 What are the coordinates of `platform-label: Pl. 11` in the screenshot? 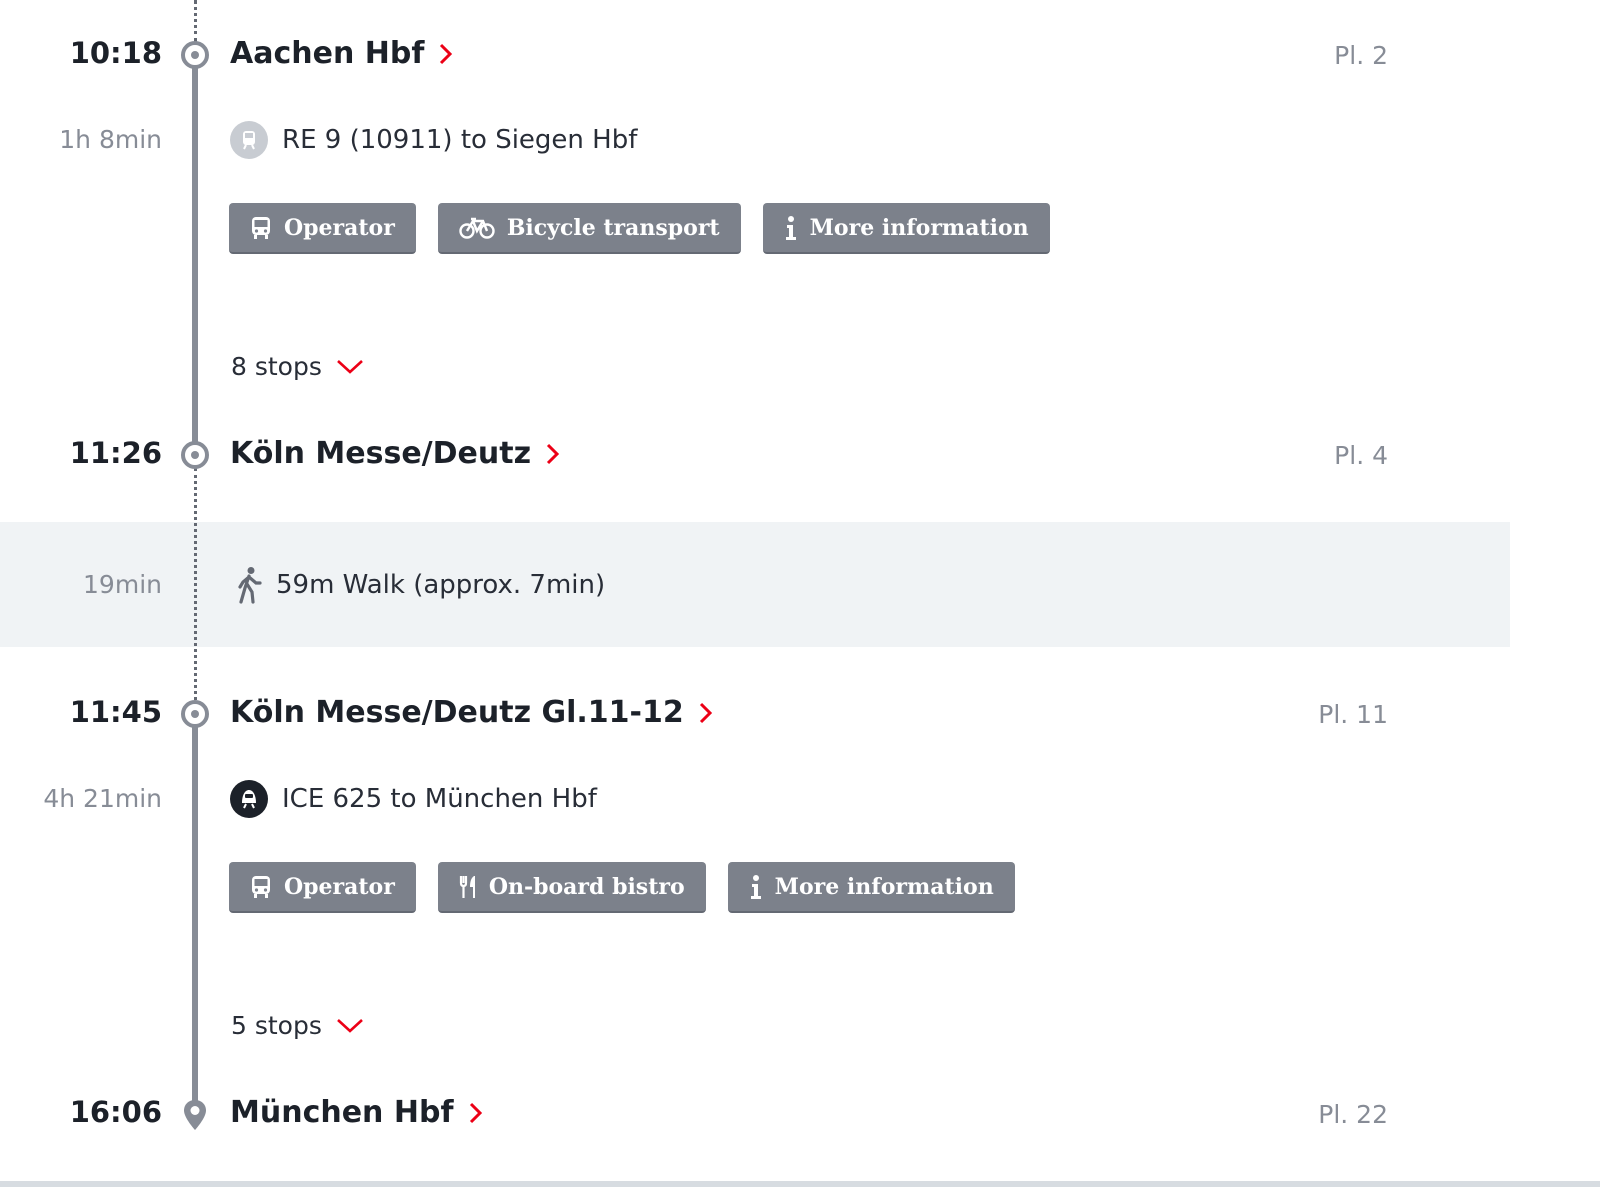 It's located at (1353, 714).